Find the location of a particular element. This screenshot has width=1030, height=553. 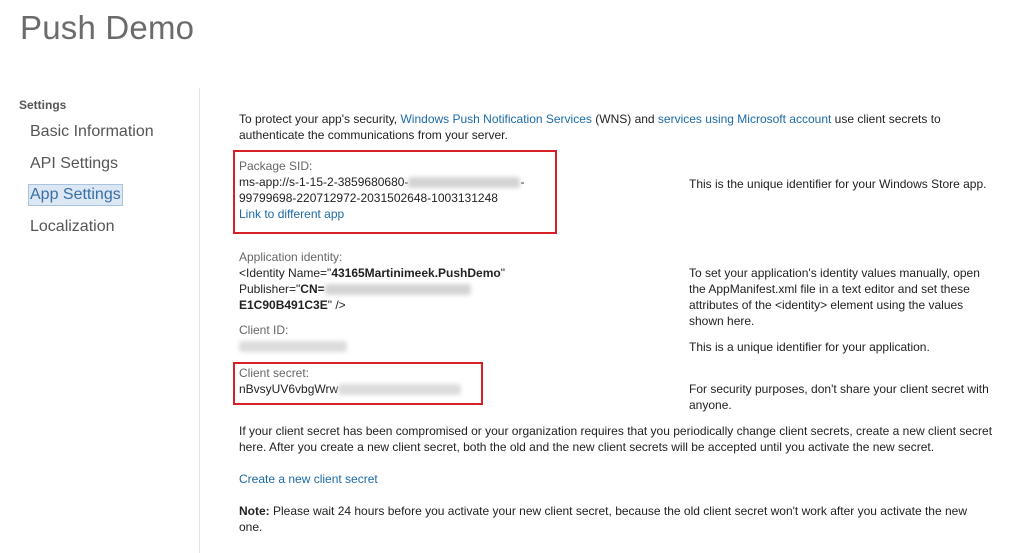

sidebar-item-localization: Localization is located at coordinates (72, 227).